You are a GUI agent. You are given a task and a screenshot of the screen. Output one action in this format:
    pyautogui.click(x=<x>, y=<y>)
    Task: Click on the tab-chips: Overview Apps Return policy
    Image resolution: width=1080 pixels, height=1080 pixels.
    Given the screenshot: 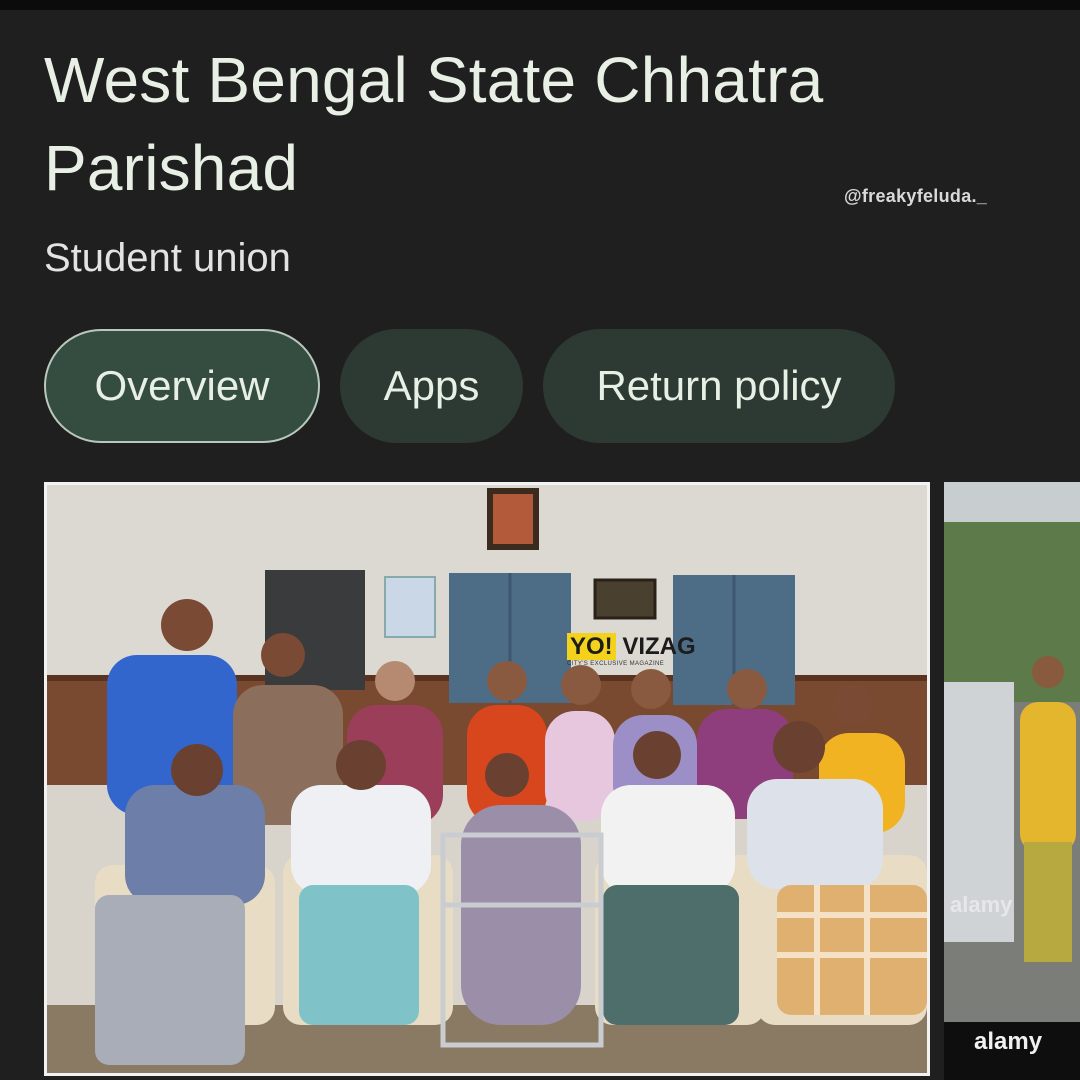 What is the action you would take?
    pyautogui.click(x=469, y=386)
    